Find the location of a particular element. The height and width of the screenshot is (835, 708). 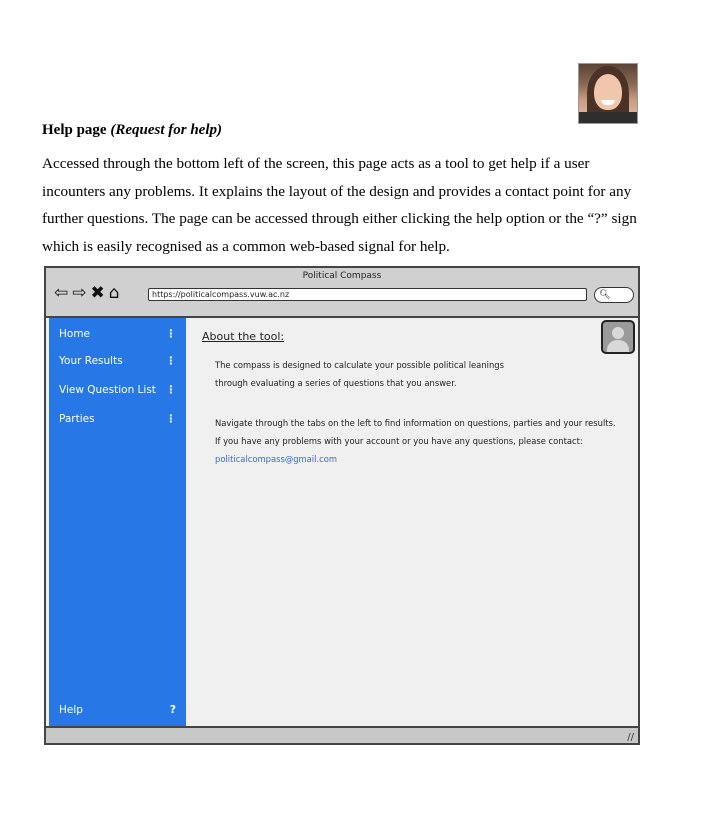

sidebar-item-your-results: Your Results ⋮ is located at coordinates (117, 361).